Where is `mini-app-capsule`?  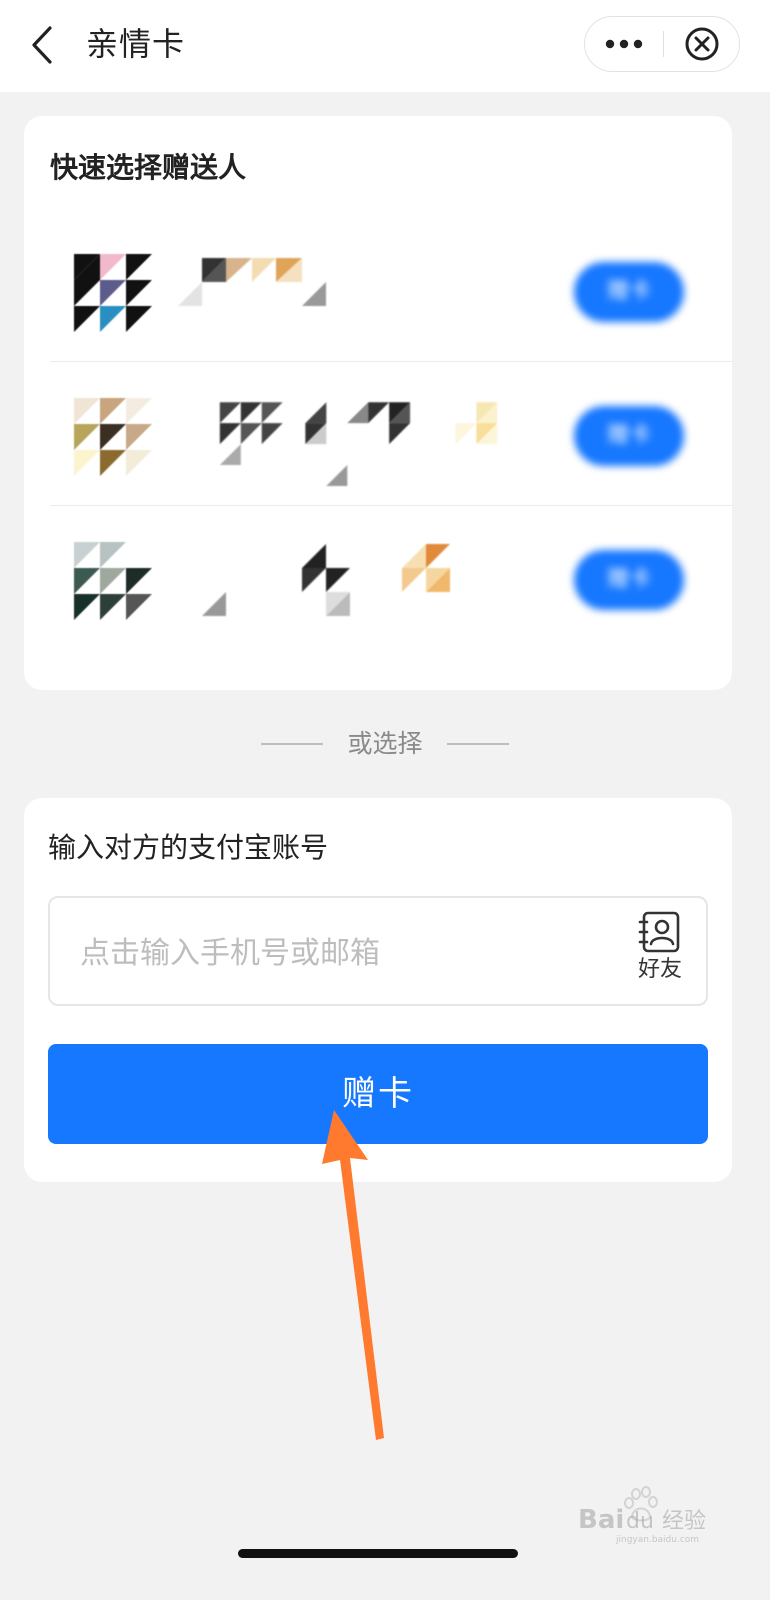 mini-app-capsule is located at coordinates (662, 44).